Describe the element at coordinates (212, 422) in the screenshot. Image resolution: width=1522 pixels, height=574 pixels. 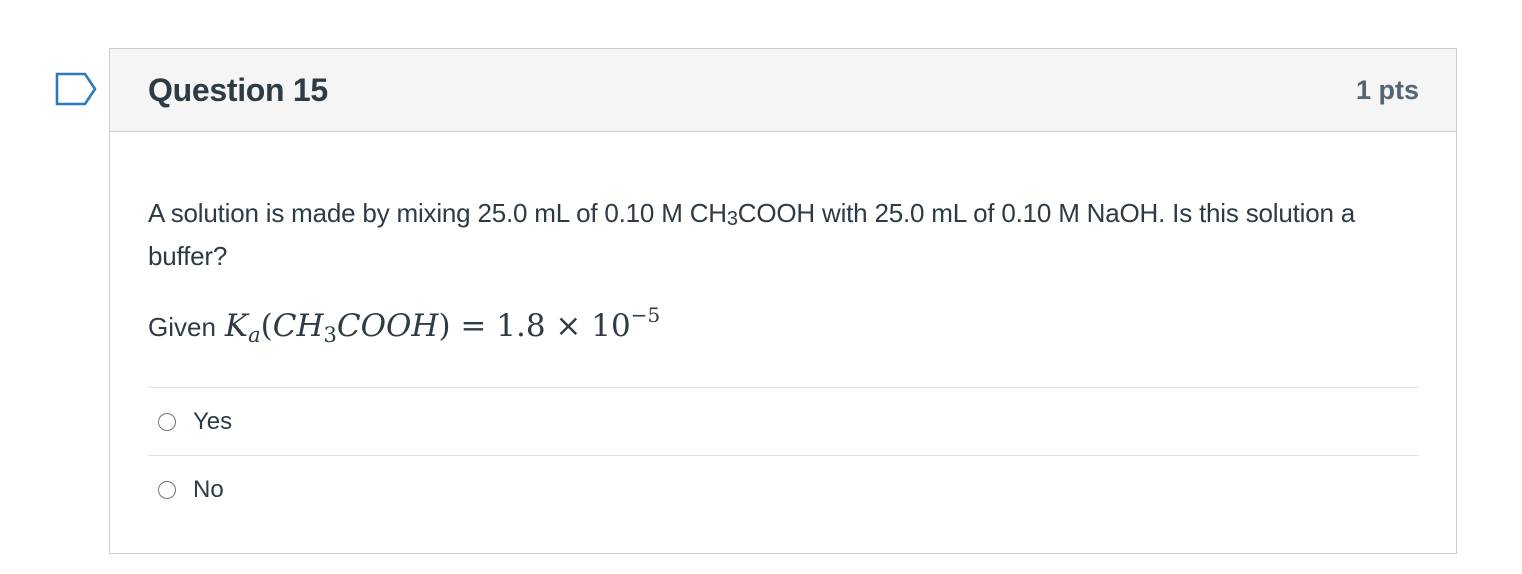
I see `answer-label-yes: Yes` at that location.